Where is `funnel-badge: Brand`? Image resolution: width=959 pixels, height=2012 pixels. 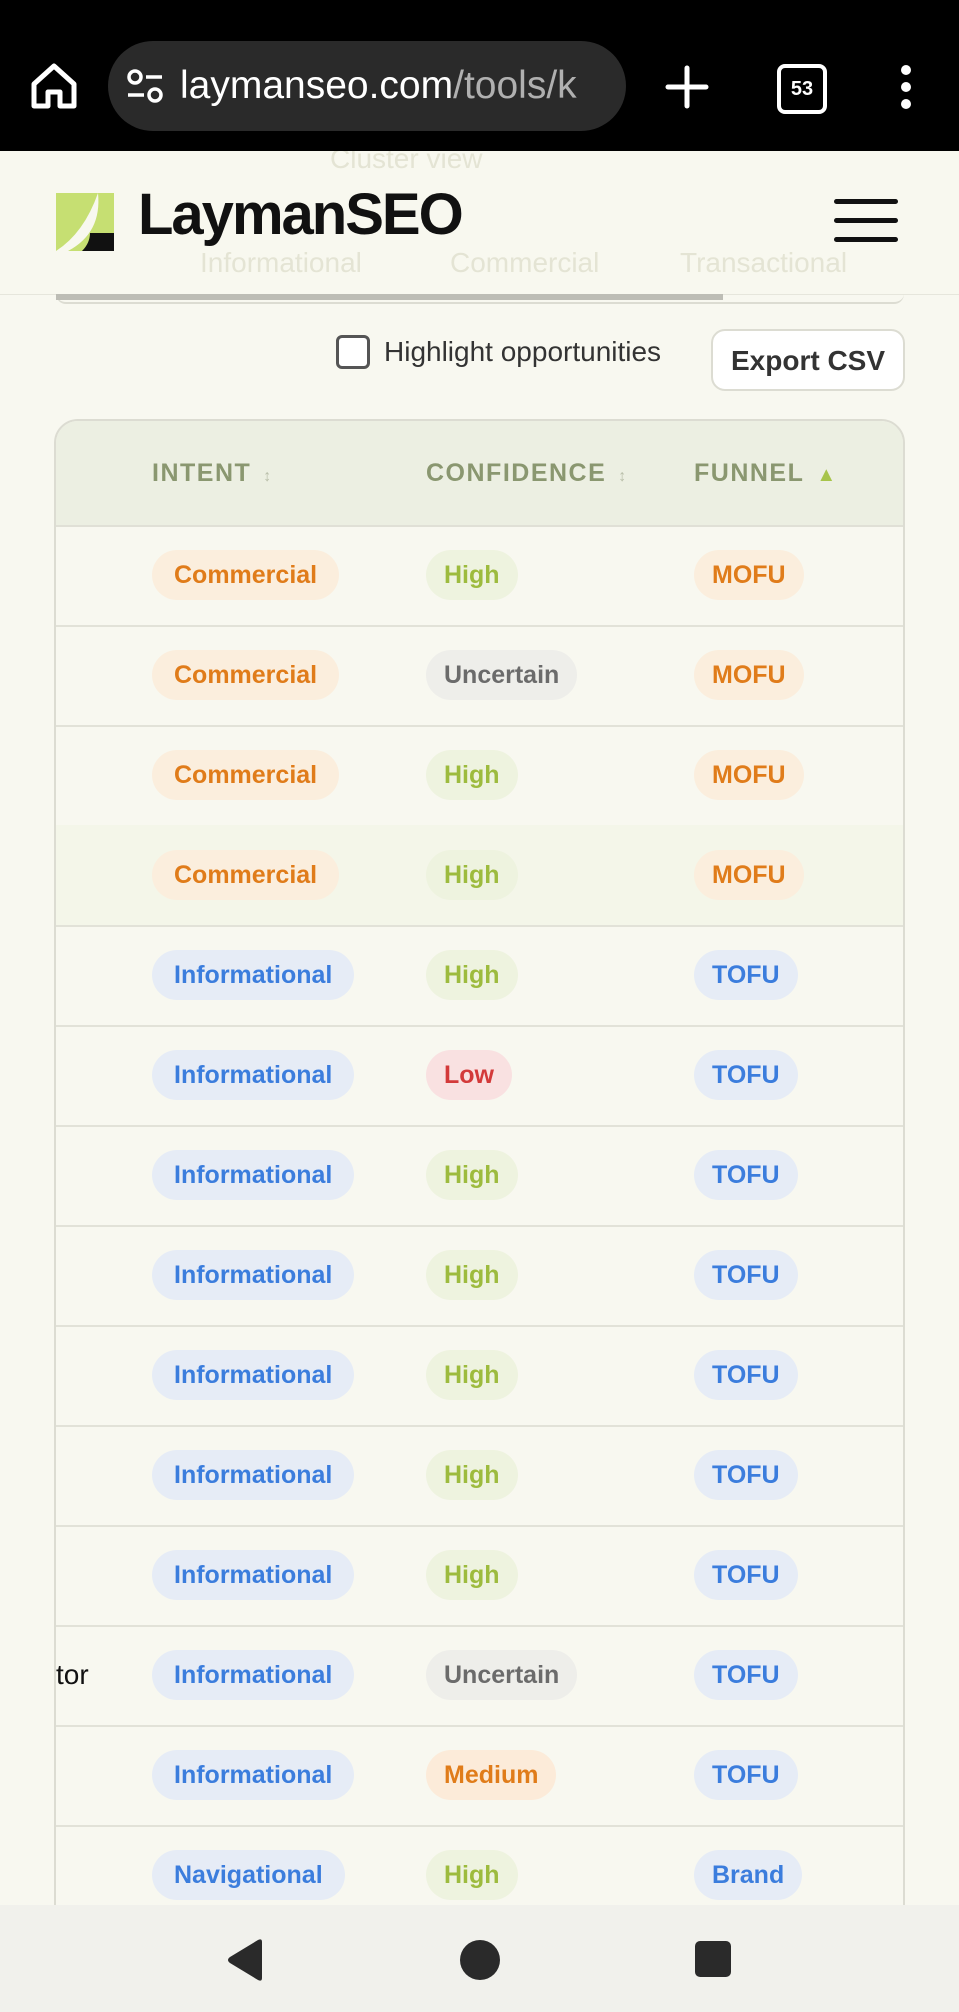 funnel-badge: Brand is located at coordinates (748, 1875).